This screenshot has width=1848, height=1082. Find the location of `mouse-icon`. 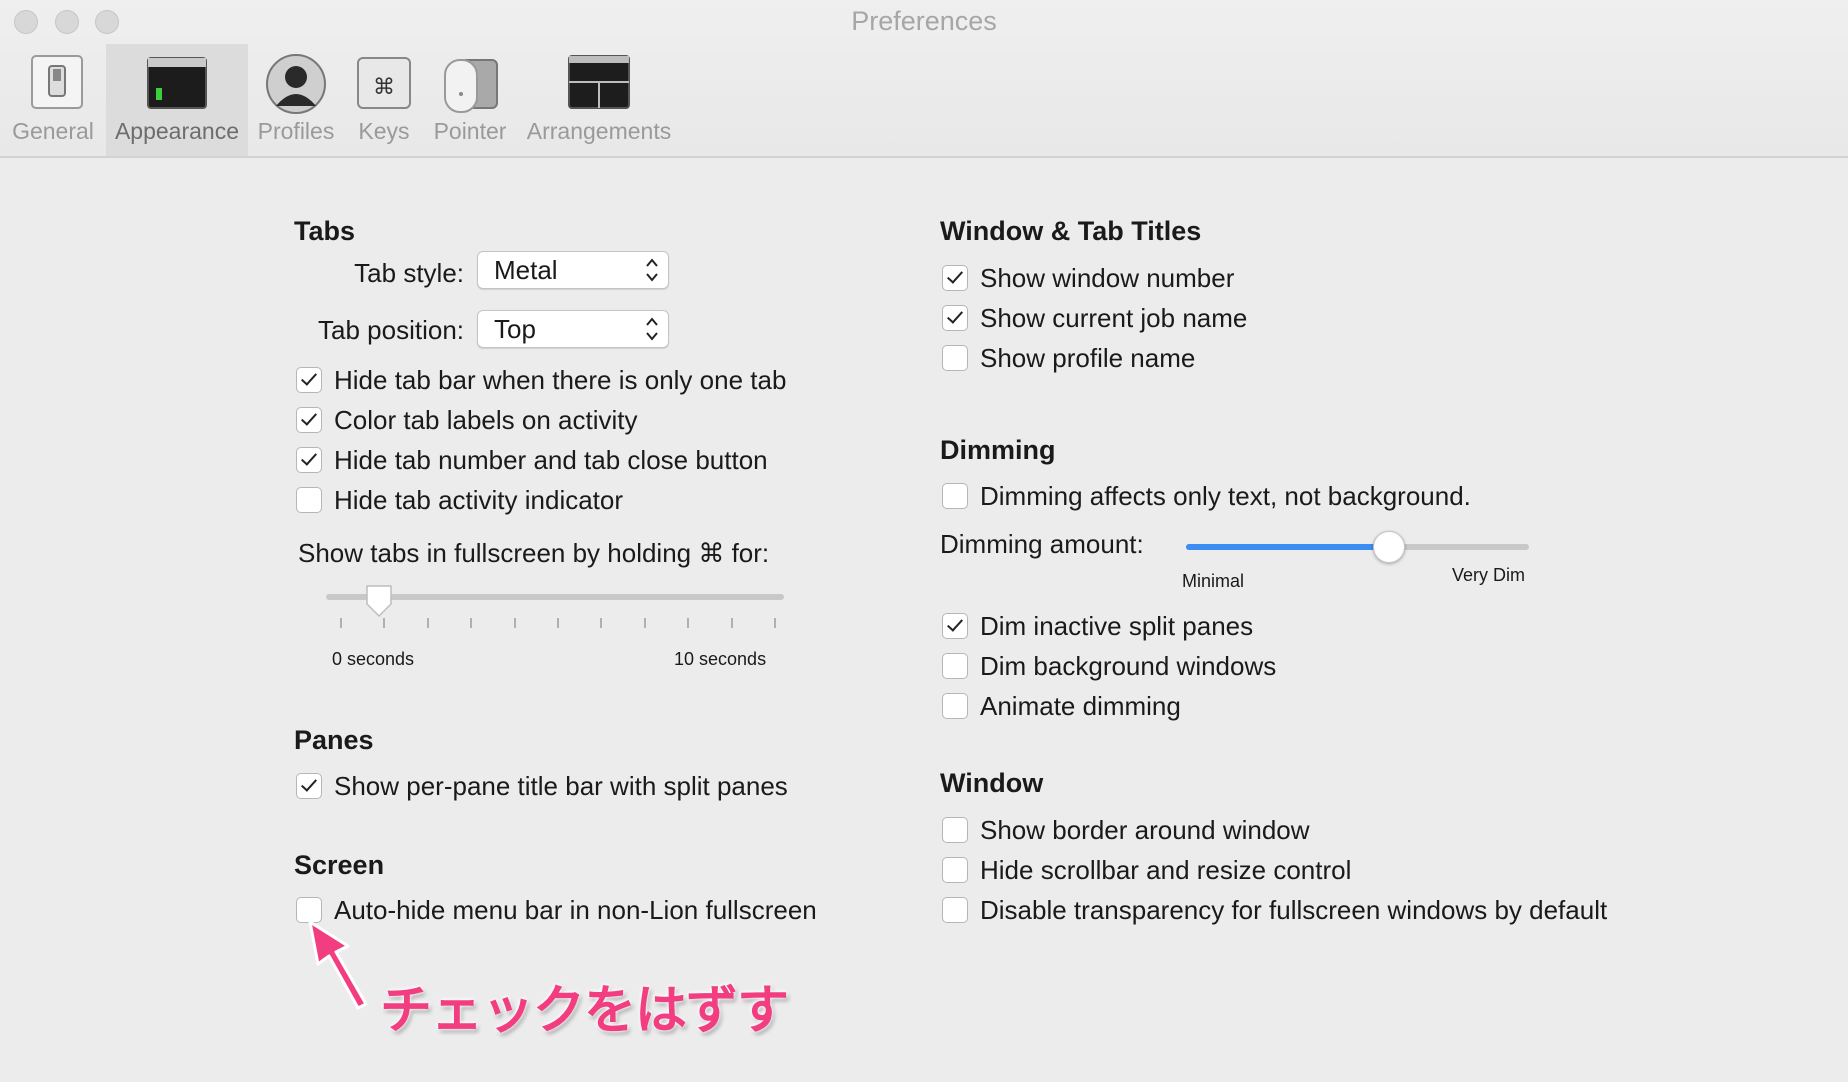

mouse-icon is located at coordinates (471, 86).